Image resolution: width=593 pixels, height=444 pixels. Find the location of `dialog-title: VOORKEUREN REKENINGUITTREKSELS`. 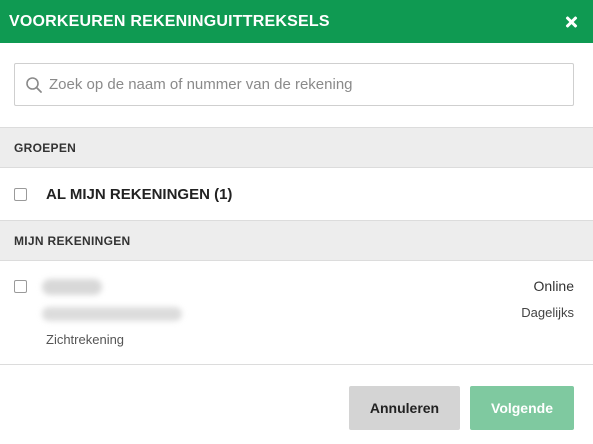

dialog-title: VOORKEUREN REKENINGUITTREKSELS is located at coordinates (169, 21).